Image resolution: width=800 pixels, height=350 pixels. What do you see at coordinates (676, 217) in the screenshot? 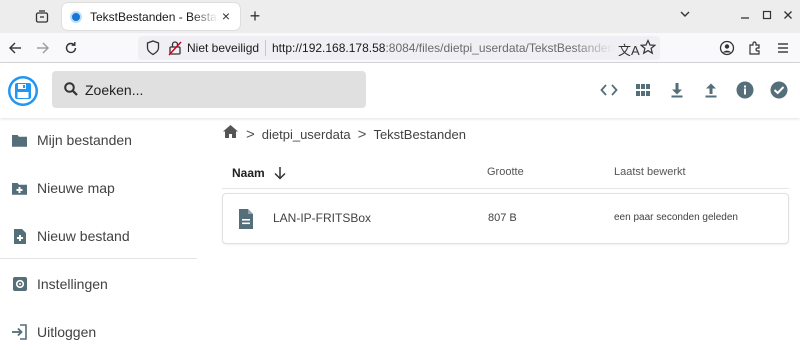
I see `file-modified: een paar seconden geleden` at bounding box center [676, 217].